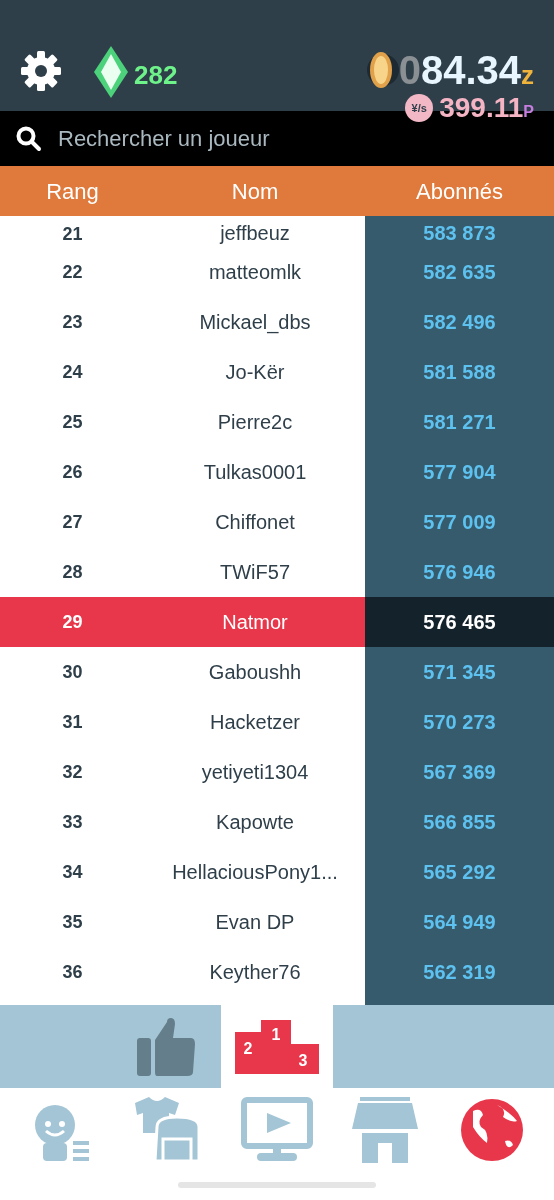 The height and width of the screenshot is (1200, 554). I want to click on rank-cell: 29, so click(72, 622).